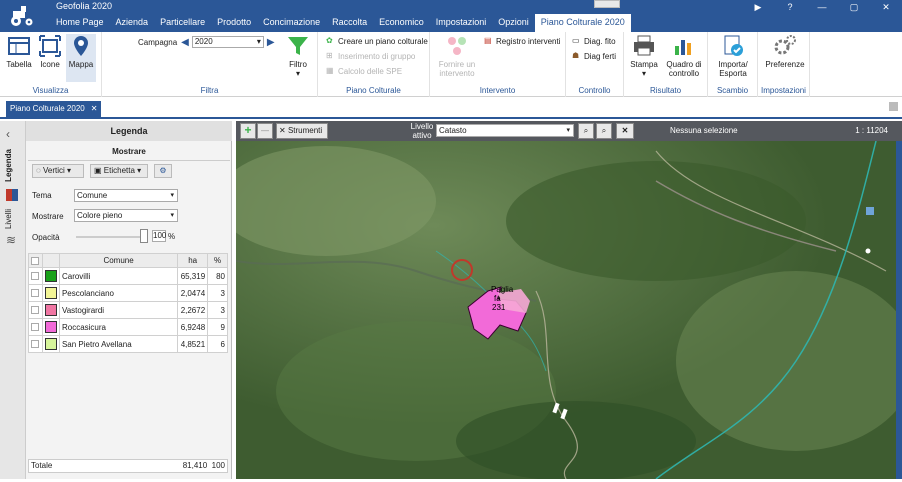 The width and height of the screenshot is (902, 482). What do you see at coordinates (193, 260) in the screenshot?
I see `col-ha: ha` at bounding box center [193, 260].